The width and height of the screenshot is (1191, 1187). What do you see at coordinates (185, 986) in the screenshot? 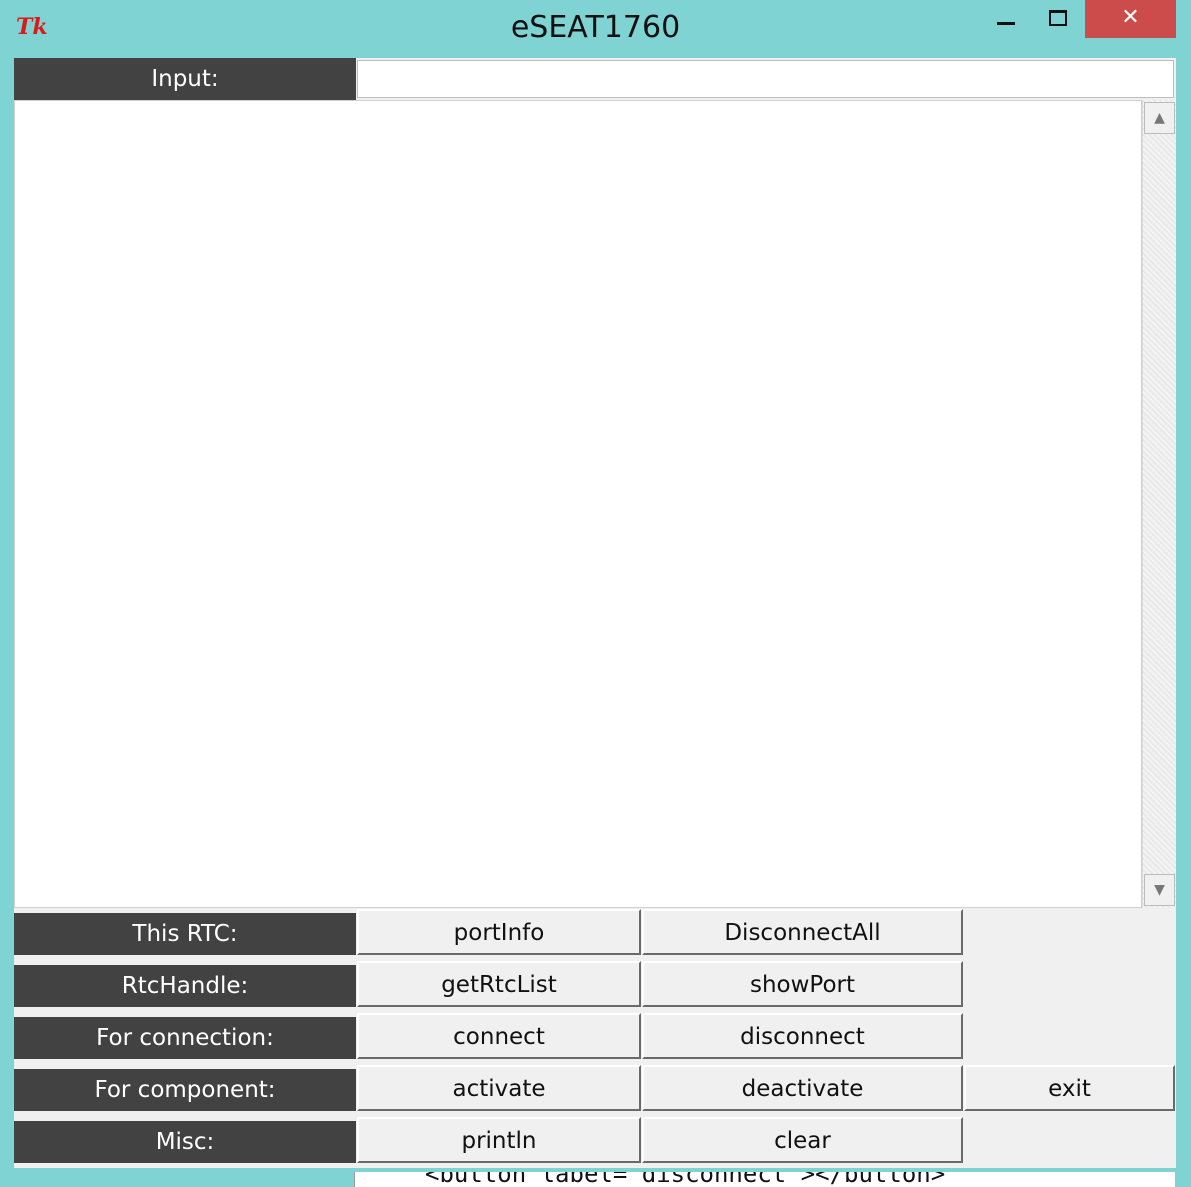
I see `row-label-rtchandle: RtcHandle:` at bounding box center [185, 986].